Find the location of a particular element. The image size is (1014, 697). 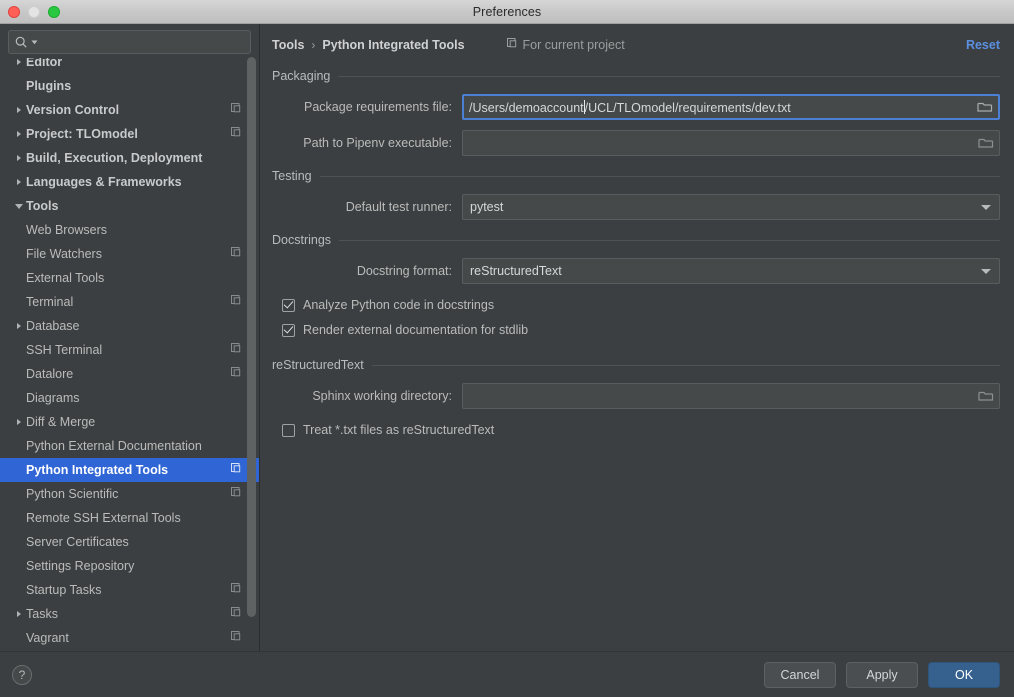

sidebar-item-label: Python External Documentation is located at coordinates (114, 446).